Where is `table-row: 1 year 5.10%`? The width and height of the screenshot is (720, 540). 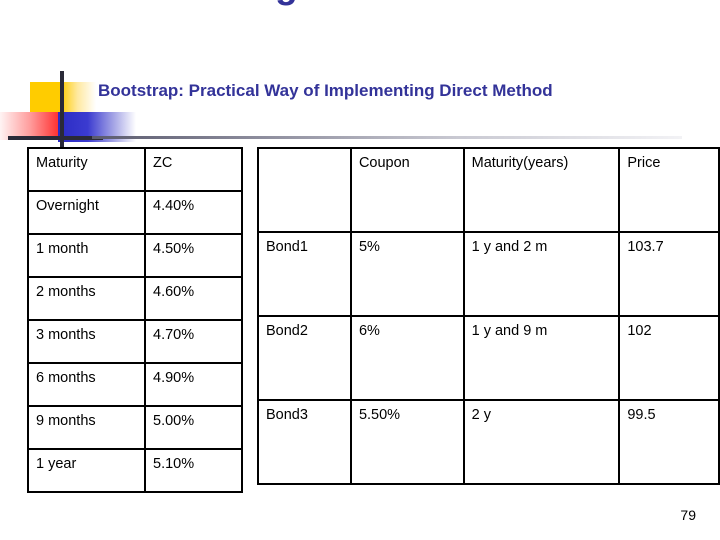
table-row: 1 year 5.10% is located at coordinates (135, 470).